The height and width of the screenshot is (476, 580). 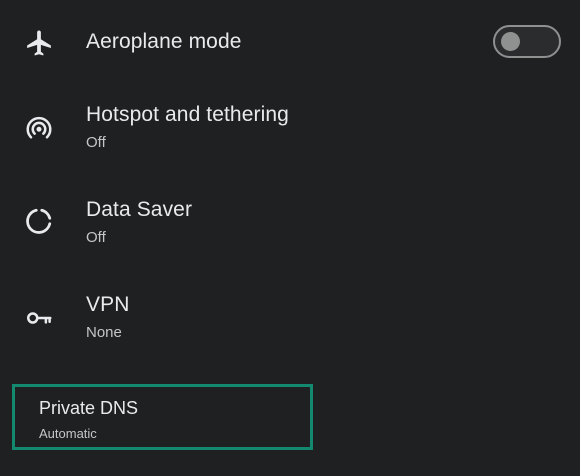 What do you see at coordinates (108, 304) in the screenshot?
I see `vpn-title: VPN` at bounding box center [108, 304].